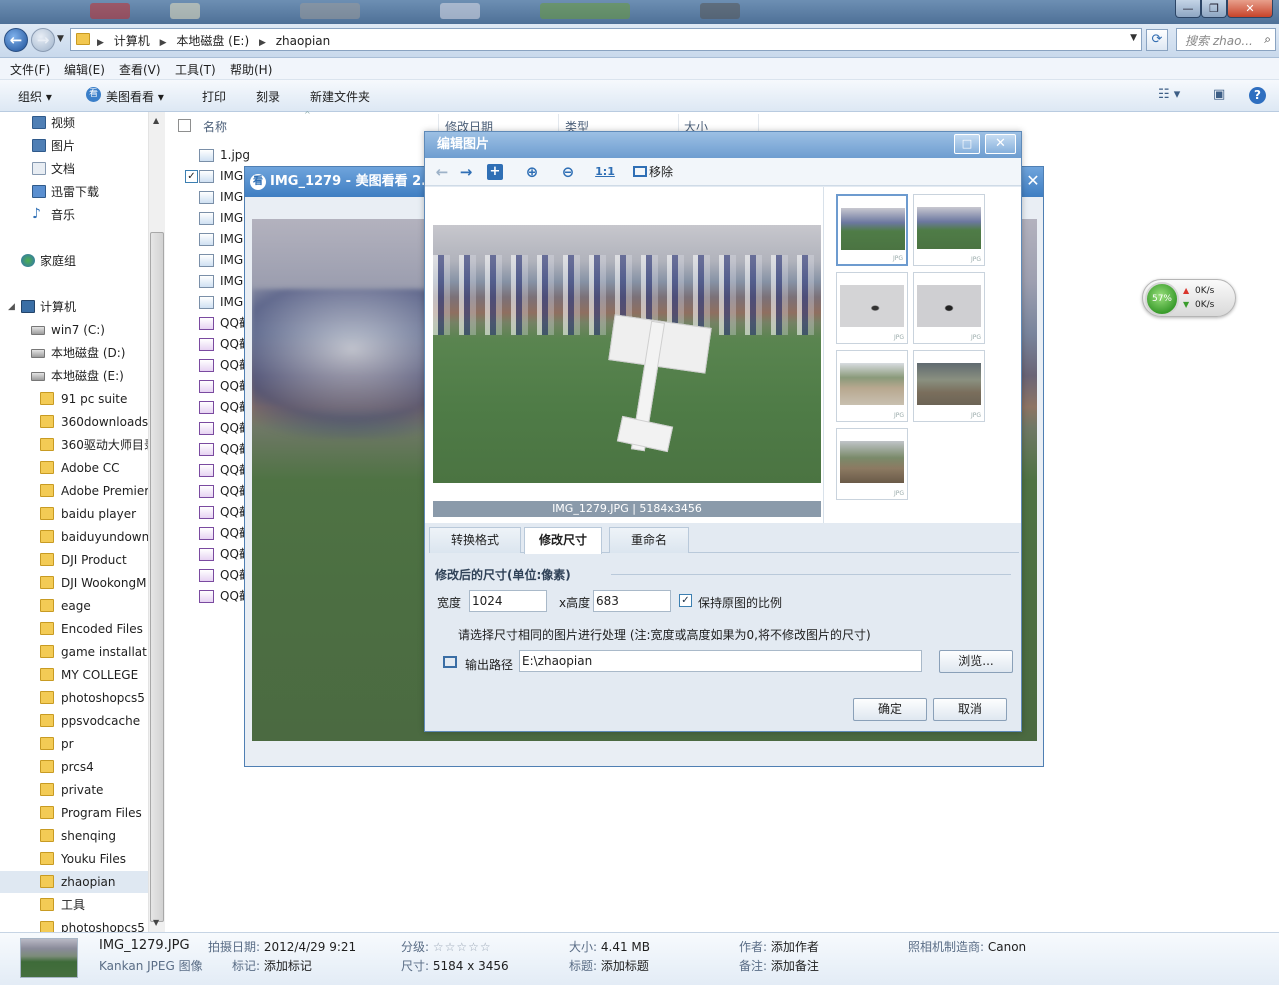  Describe the element at coordinates (74, 422) in the screenshot. I see `nav-item-folder: 360downloads` at that location.